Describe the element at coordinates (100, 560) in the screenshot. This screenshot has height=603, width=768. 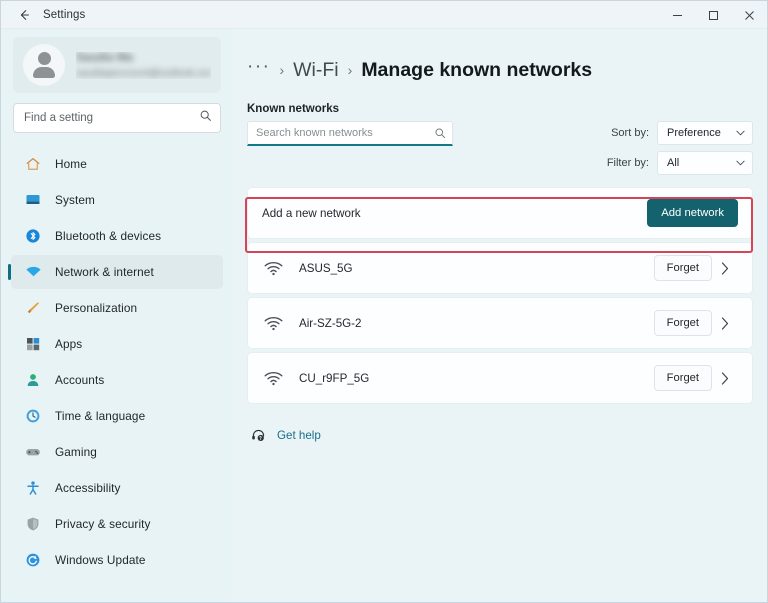
I see `sidebar-item-label: Windows Update` at that location.